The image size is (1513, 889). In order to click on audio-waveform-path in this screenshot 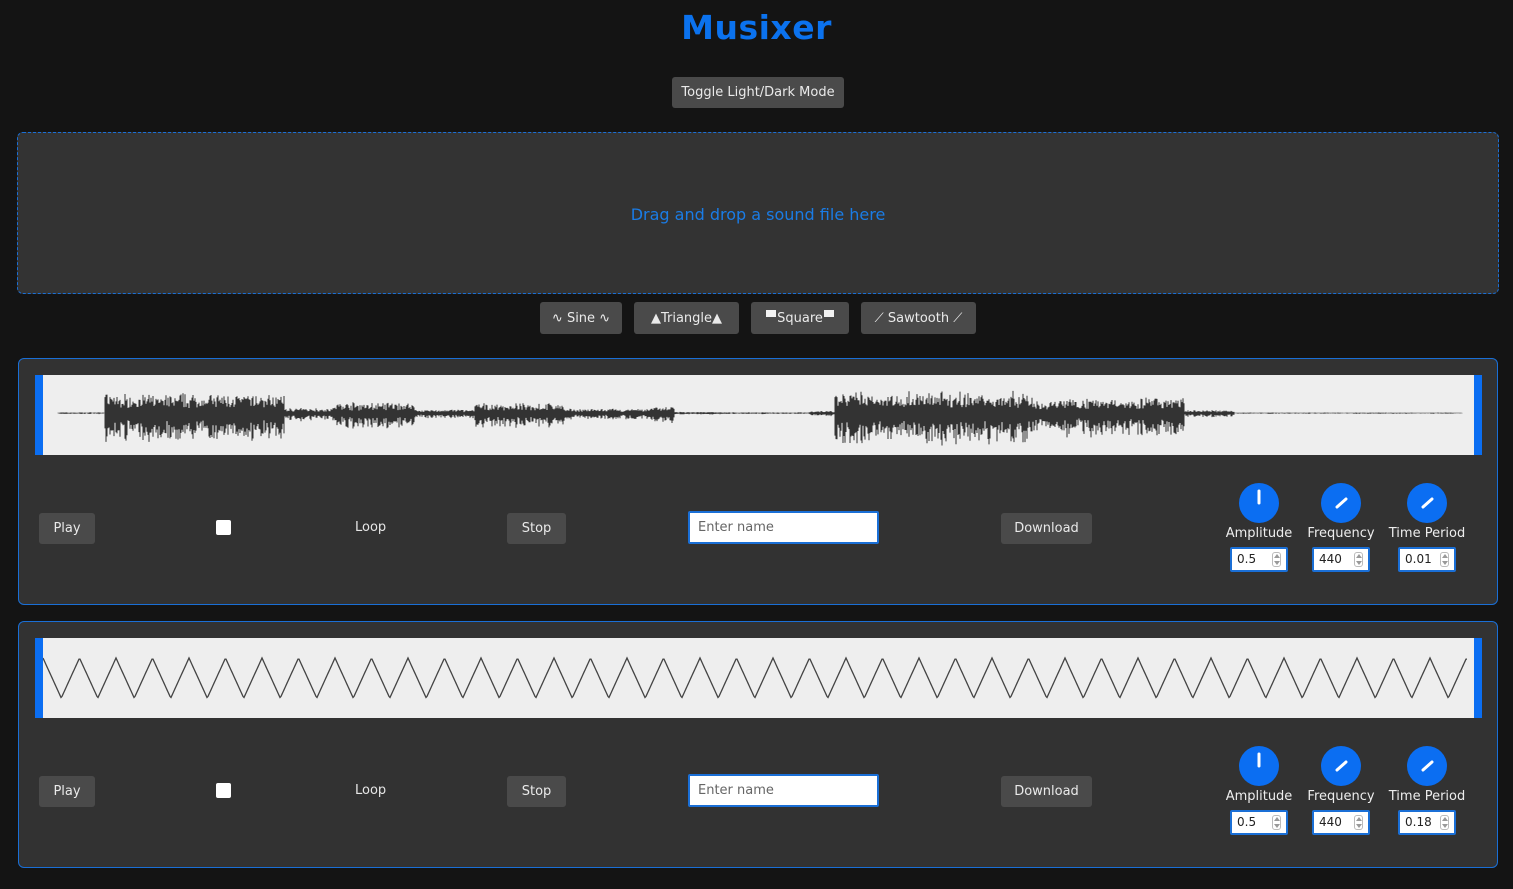, I will do `click(760, 418)`.